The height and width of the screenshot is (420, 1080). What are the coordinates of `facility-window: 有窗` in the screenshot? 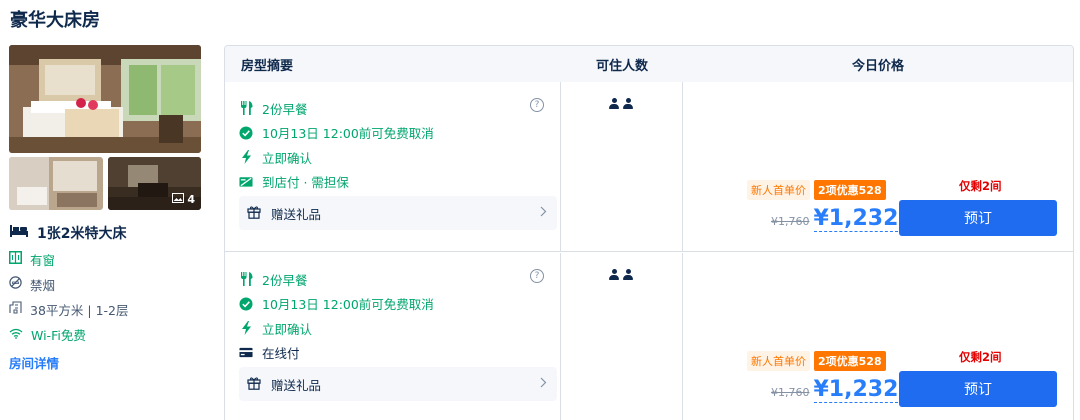 It's located at (43, 260).